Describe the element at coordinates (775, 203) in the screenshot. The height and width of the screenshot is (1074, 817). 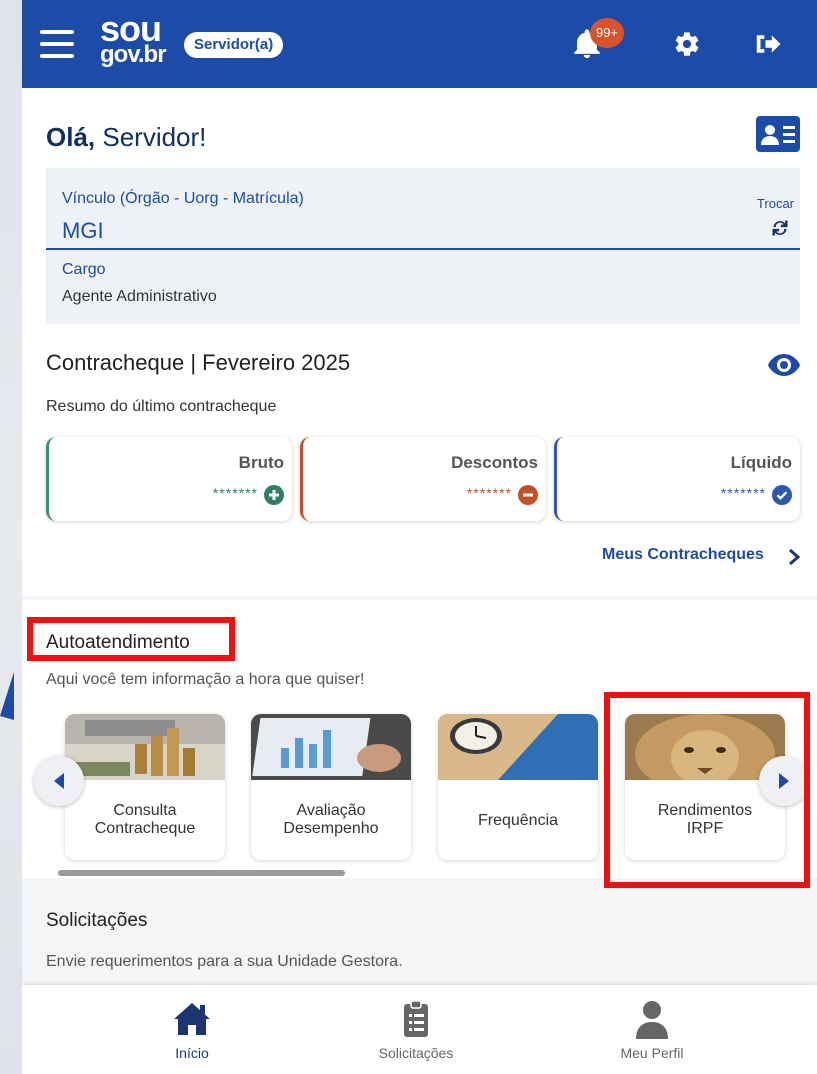
I see `trocar-label: Trocar` at that location.